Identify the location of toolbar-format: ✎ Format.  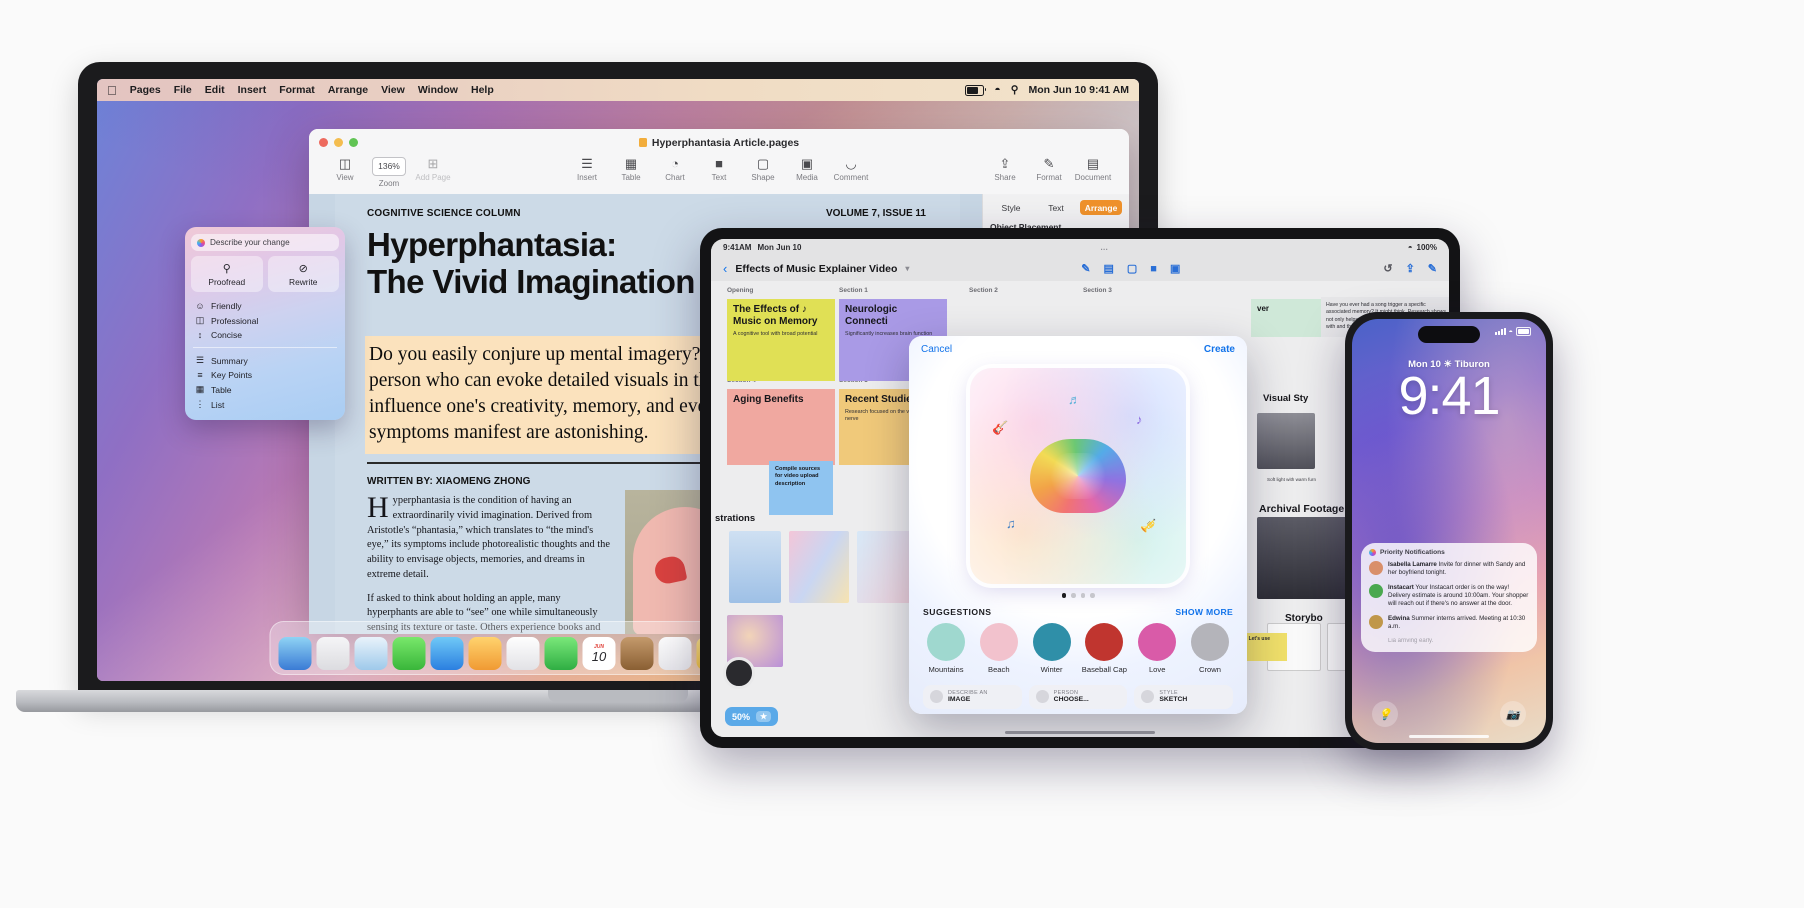
(1049, 169).